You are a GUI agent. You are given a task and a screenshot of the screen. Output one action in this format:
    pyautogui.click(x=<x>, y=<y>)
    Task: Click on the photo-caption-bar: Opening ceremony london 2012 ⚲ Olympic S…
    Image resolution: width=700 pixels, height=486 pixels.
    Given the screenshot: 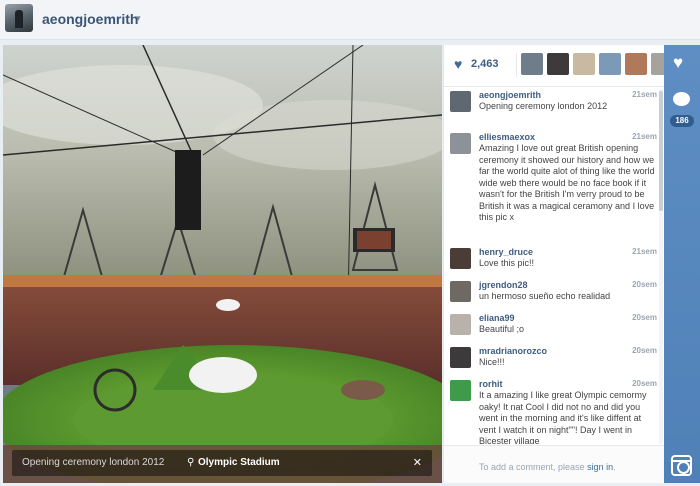 What is the action you would take?
    pyautogui.click(x=222, y=463)
    